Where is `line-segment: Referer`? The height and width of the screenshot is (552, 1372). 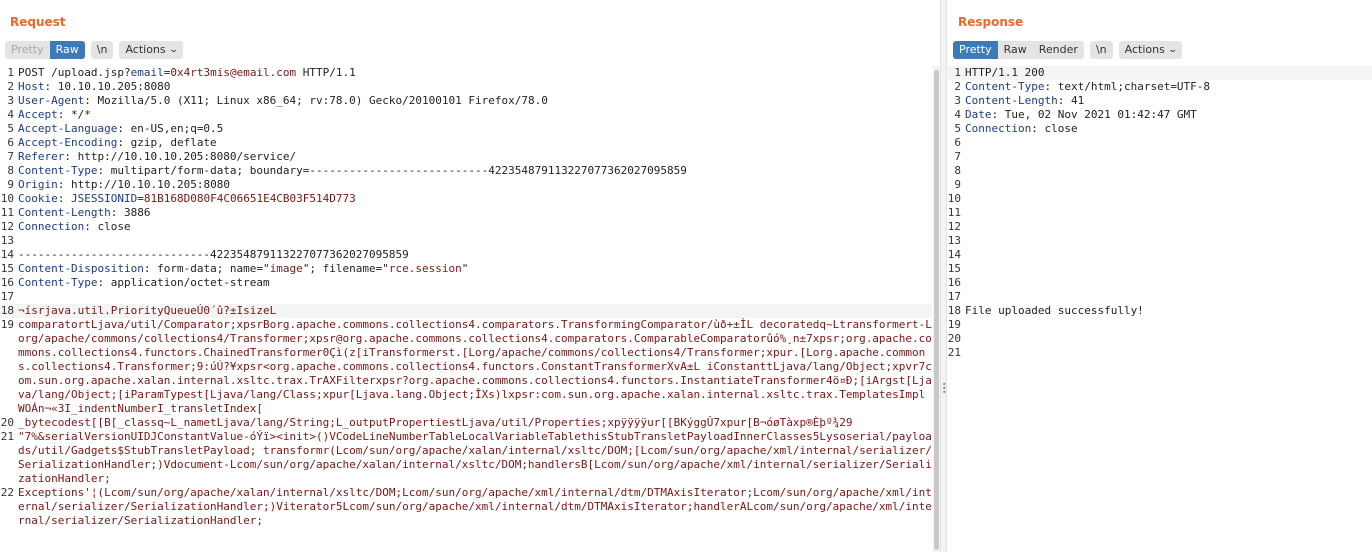 line-segment: Referer is located at coordinates (41, 156).